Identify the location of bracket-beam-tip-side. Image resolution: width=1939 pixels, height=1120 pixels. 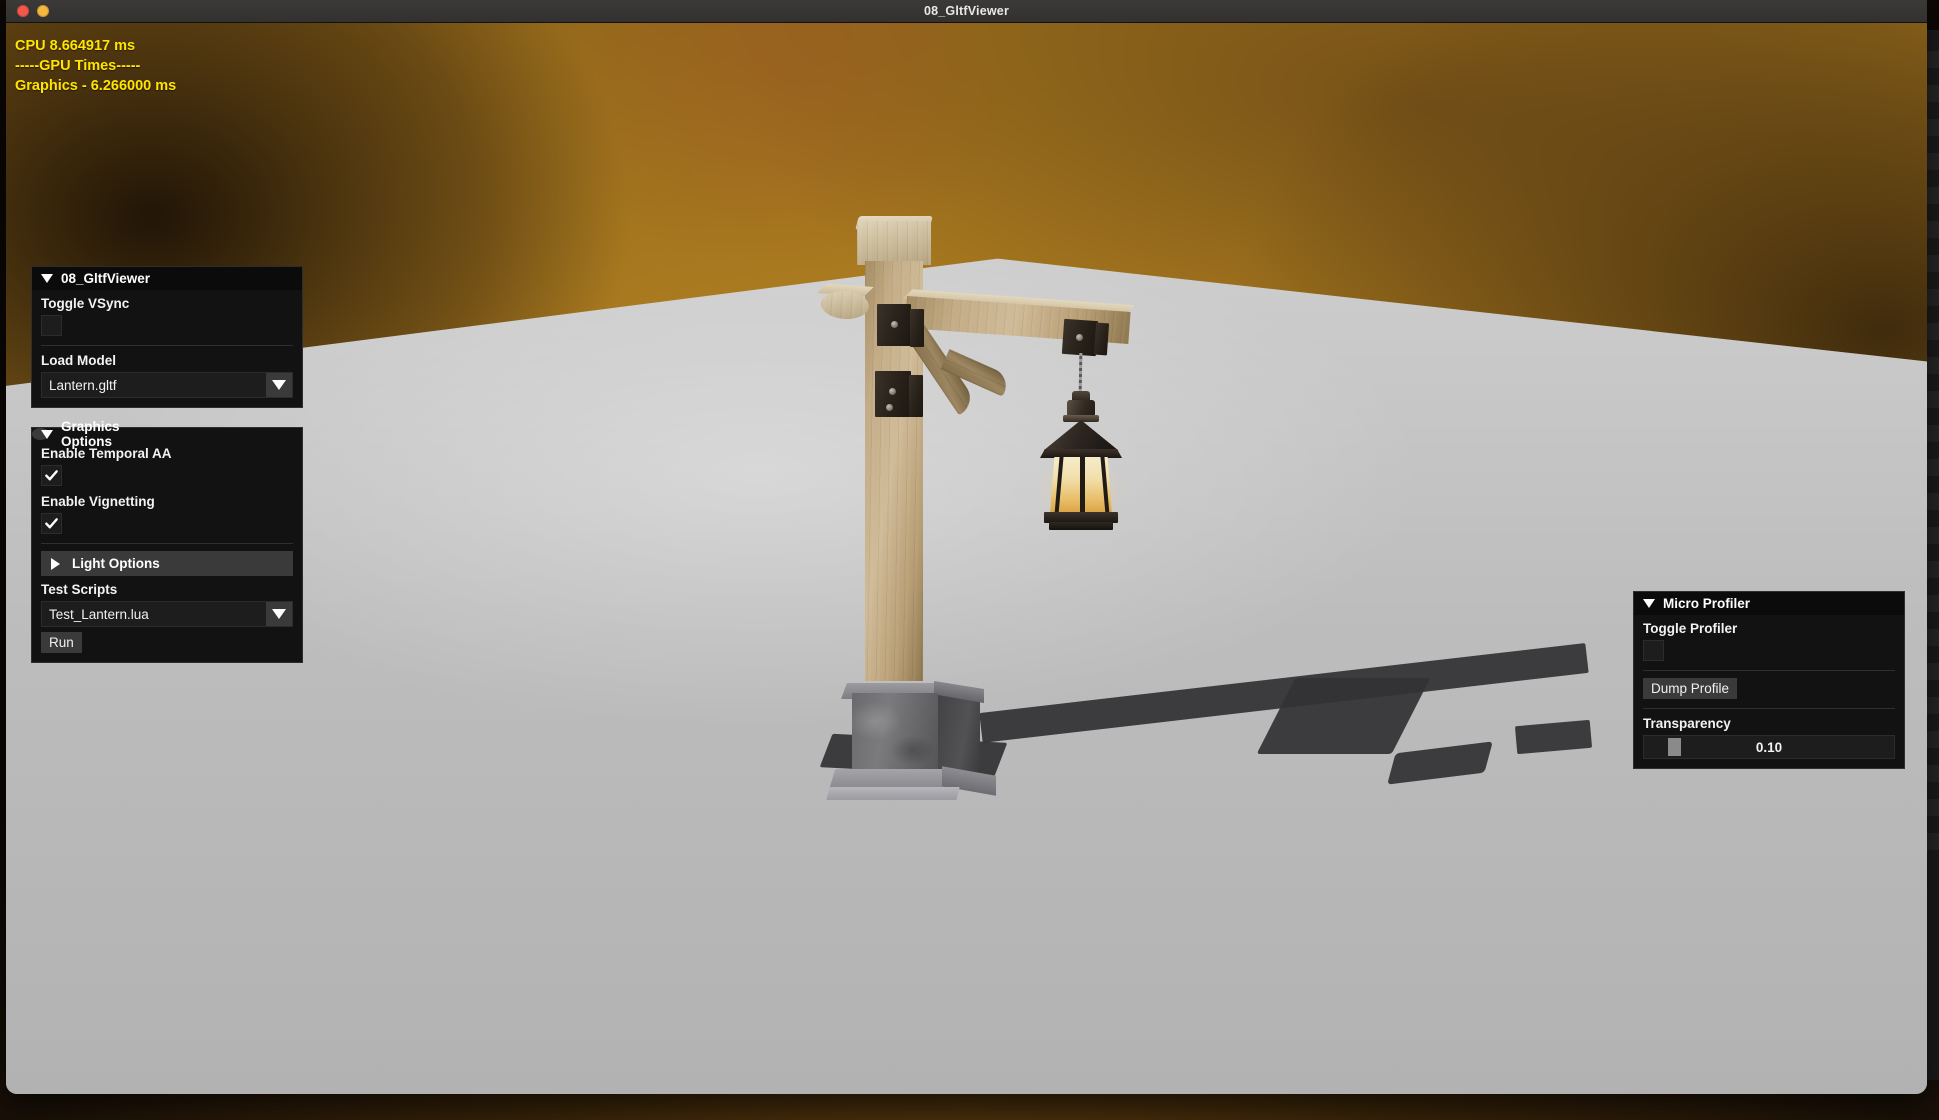
(1101, 339).